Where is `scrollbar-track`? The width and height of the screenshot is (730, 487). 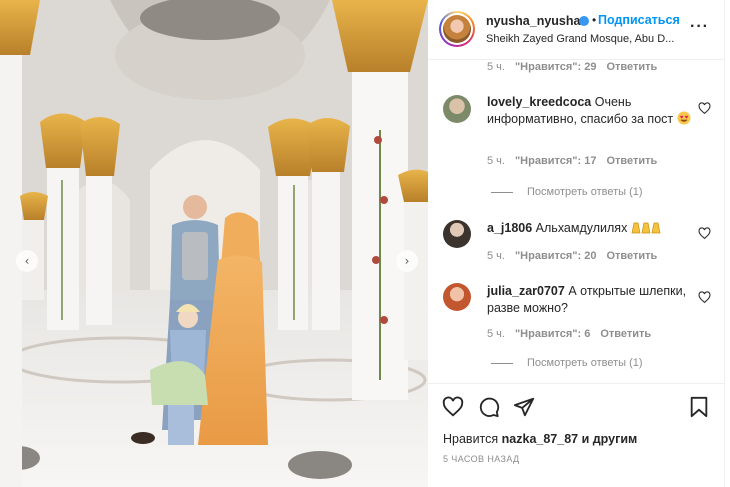
scrollbar-track is located at coordinates (727, 243).